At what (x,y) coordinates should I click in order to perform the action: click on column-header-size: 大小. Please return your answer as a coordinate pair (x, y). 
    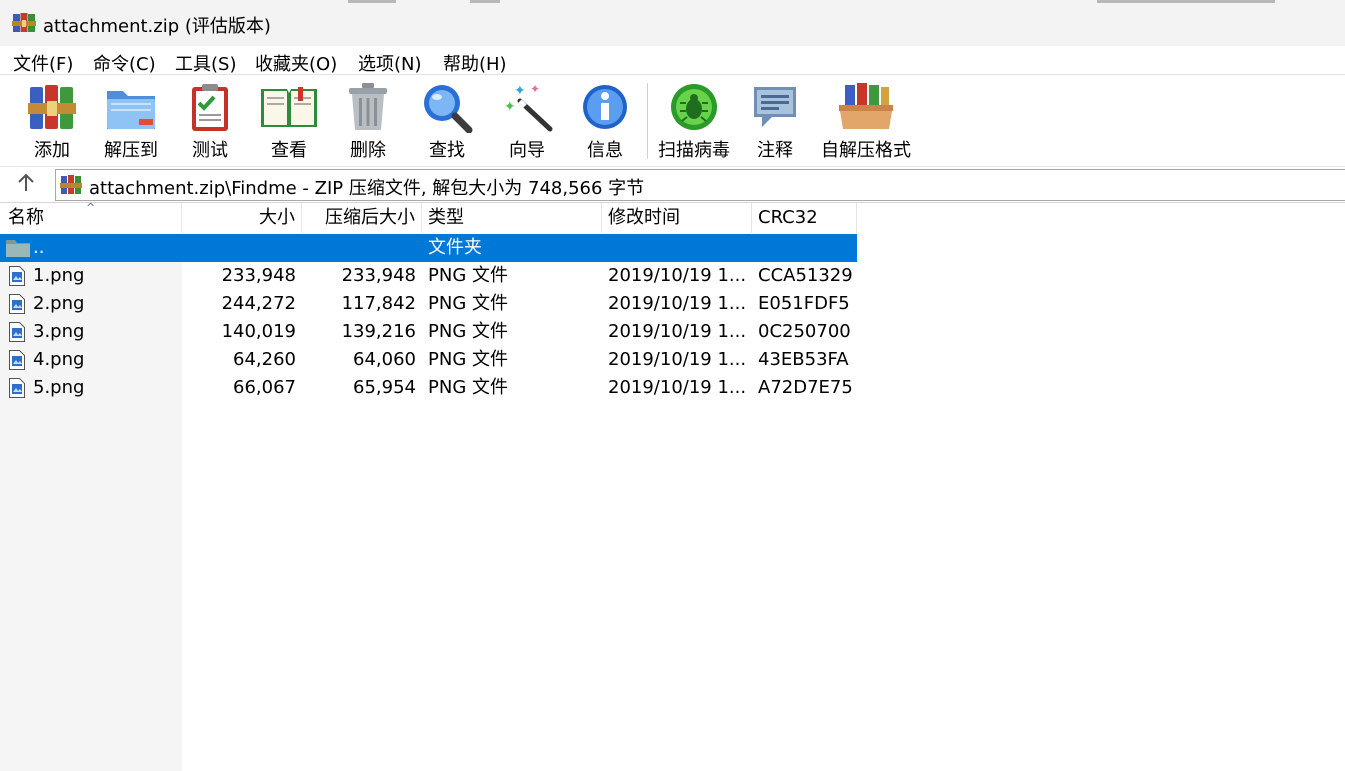
    Looking at the image, I should click on (242, 218).